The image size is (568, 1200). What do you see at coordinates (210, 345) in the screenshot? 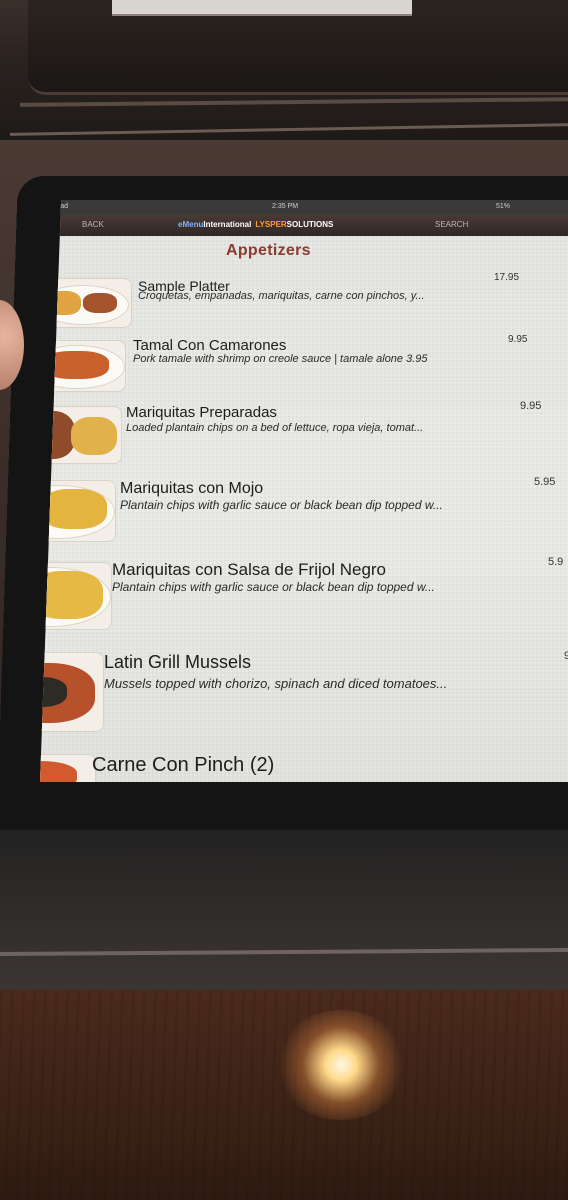
I see `item-name: Tamal Con Camarones` at bounding box center [210, 345].